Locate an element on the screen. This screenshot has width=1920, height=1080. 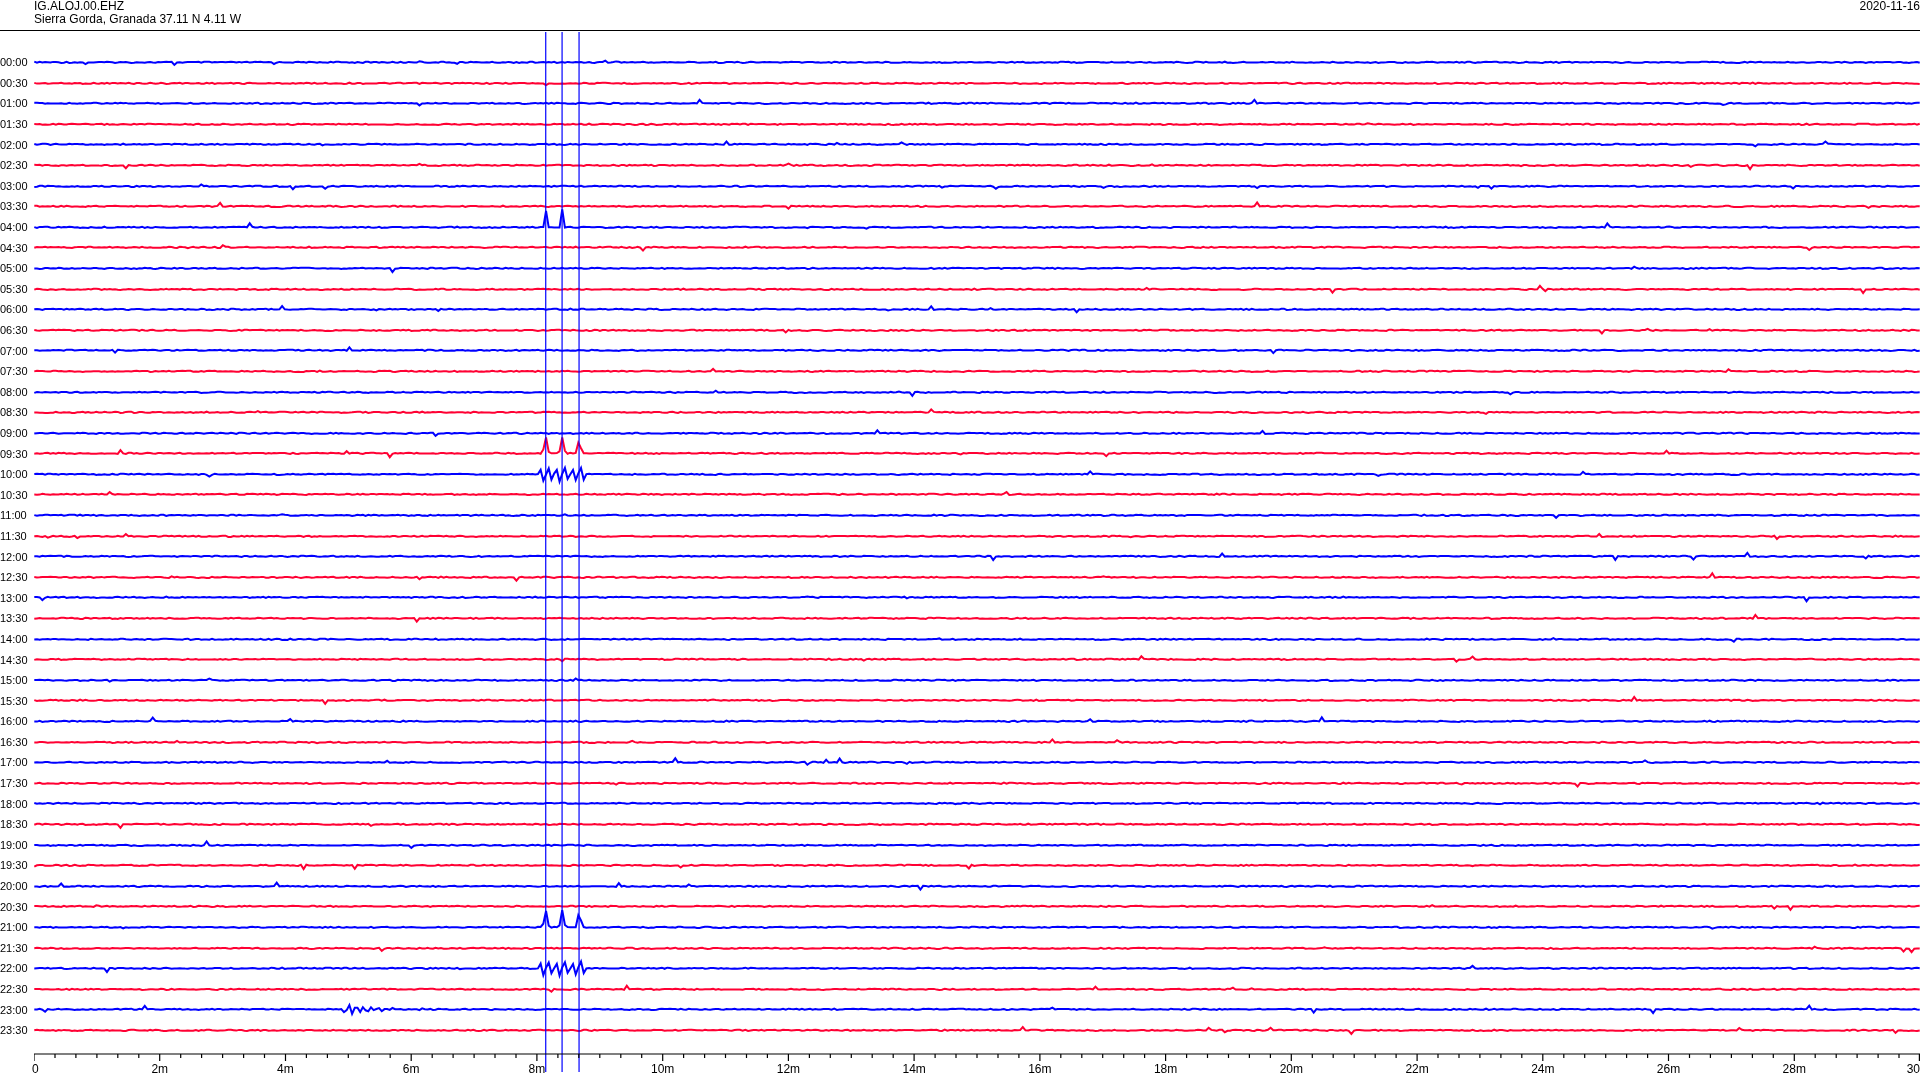
hour-label: 01:30 is located at coordinates (14, 124).